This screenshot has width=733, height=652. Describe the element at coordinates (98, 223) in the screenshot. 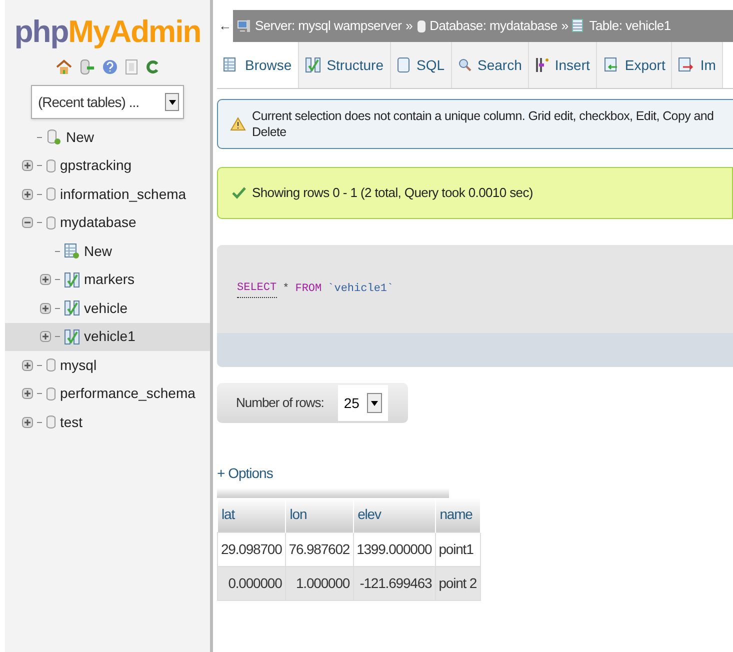

I see `tree-label: mydatabase` at that location.